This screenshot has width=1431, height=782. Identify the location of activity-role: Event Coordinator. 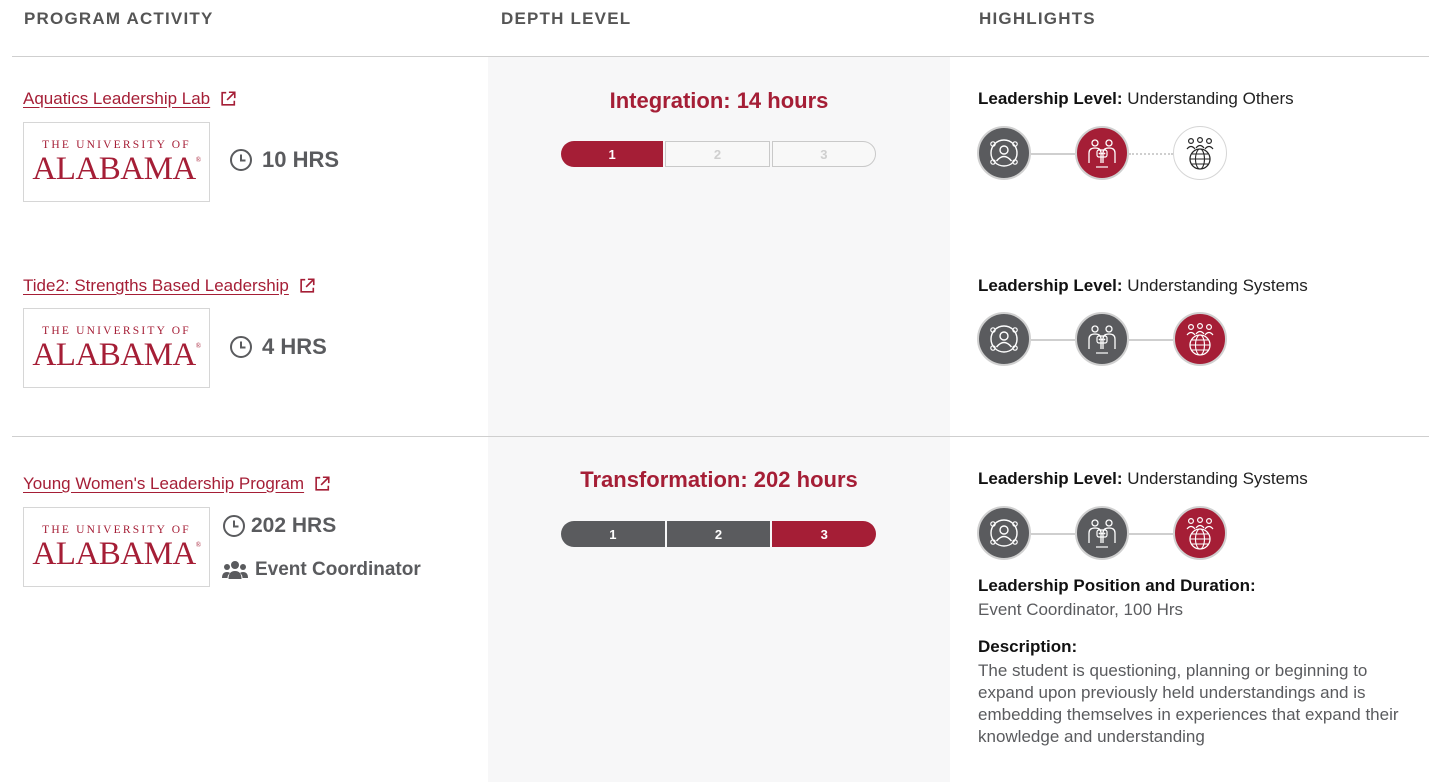
(321, 570).